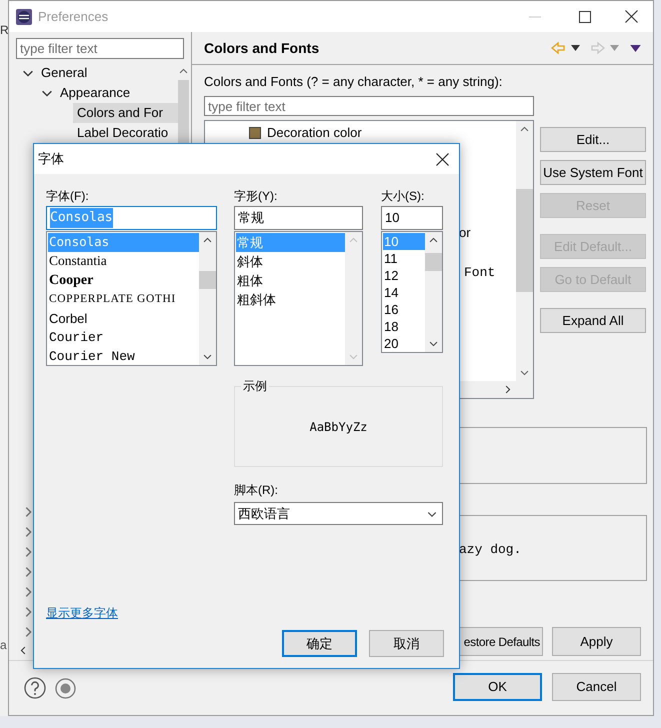 Image resolution: width=661 pixels, height=728 pixels. Describe the element at coordinates (51, 159) in the screenshot. I see `dialog-title: 字体` at that location.